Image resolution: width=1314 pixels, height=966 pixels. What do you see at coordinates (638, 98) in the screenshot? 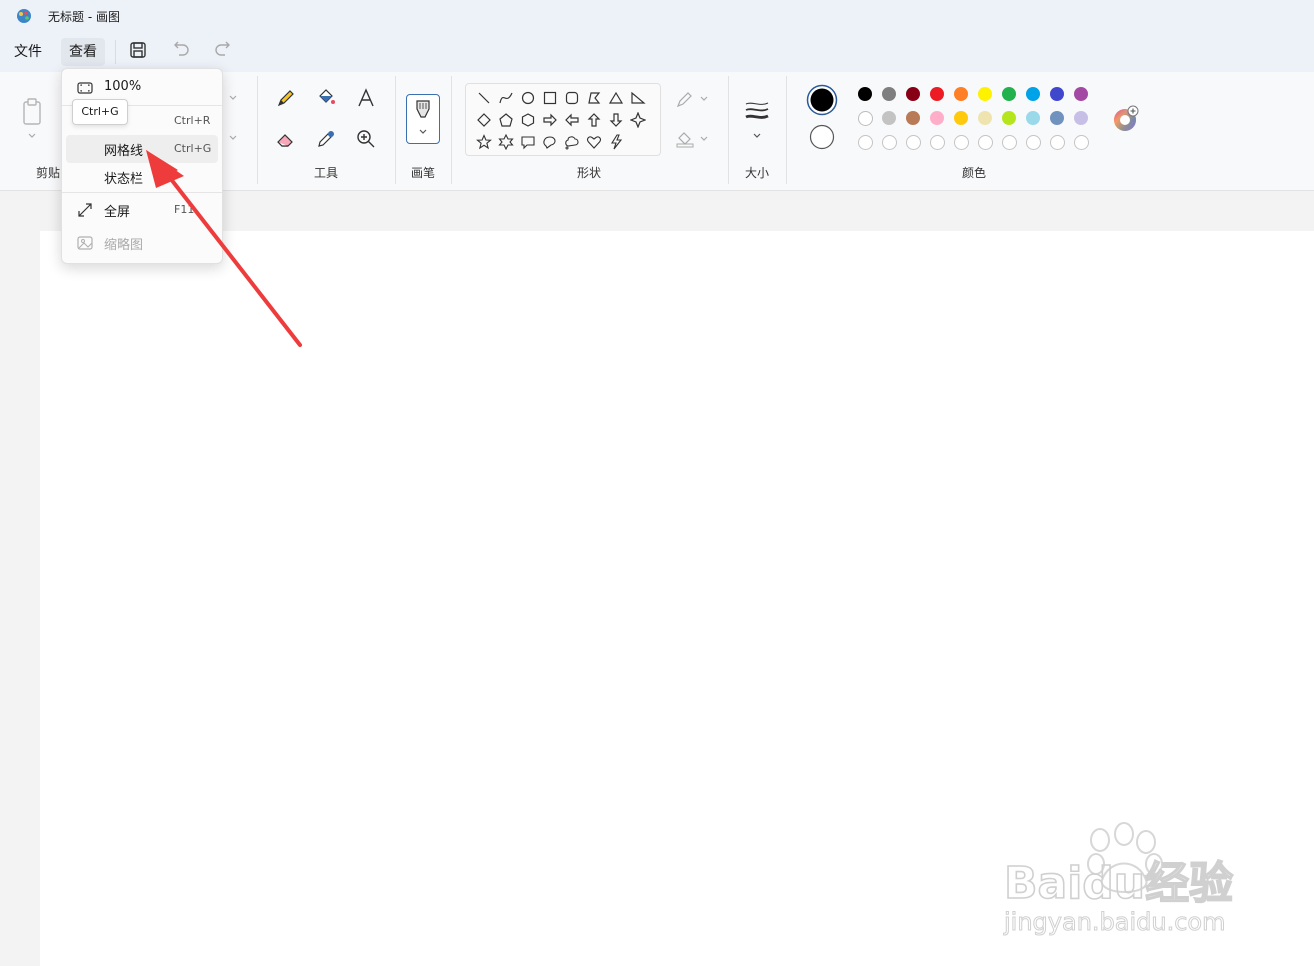
I see `right-triangle-shape-icon` at bounding box center [638, 98].